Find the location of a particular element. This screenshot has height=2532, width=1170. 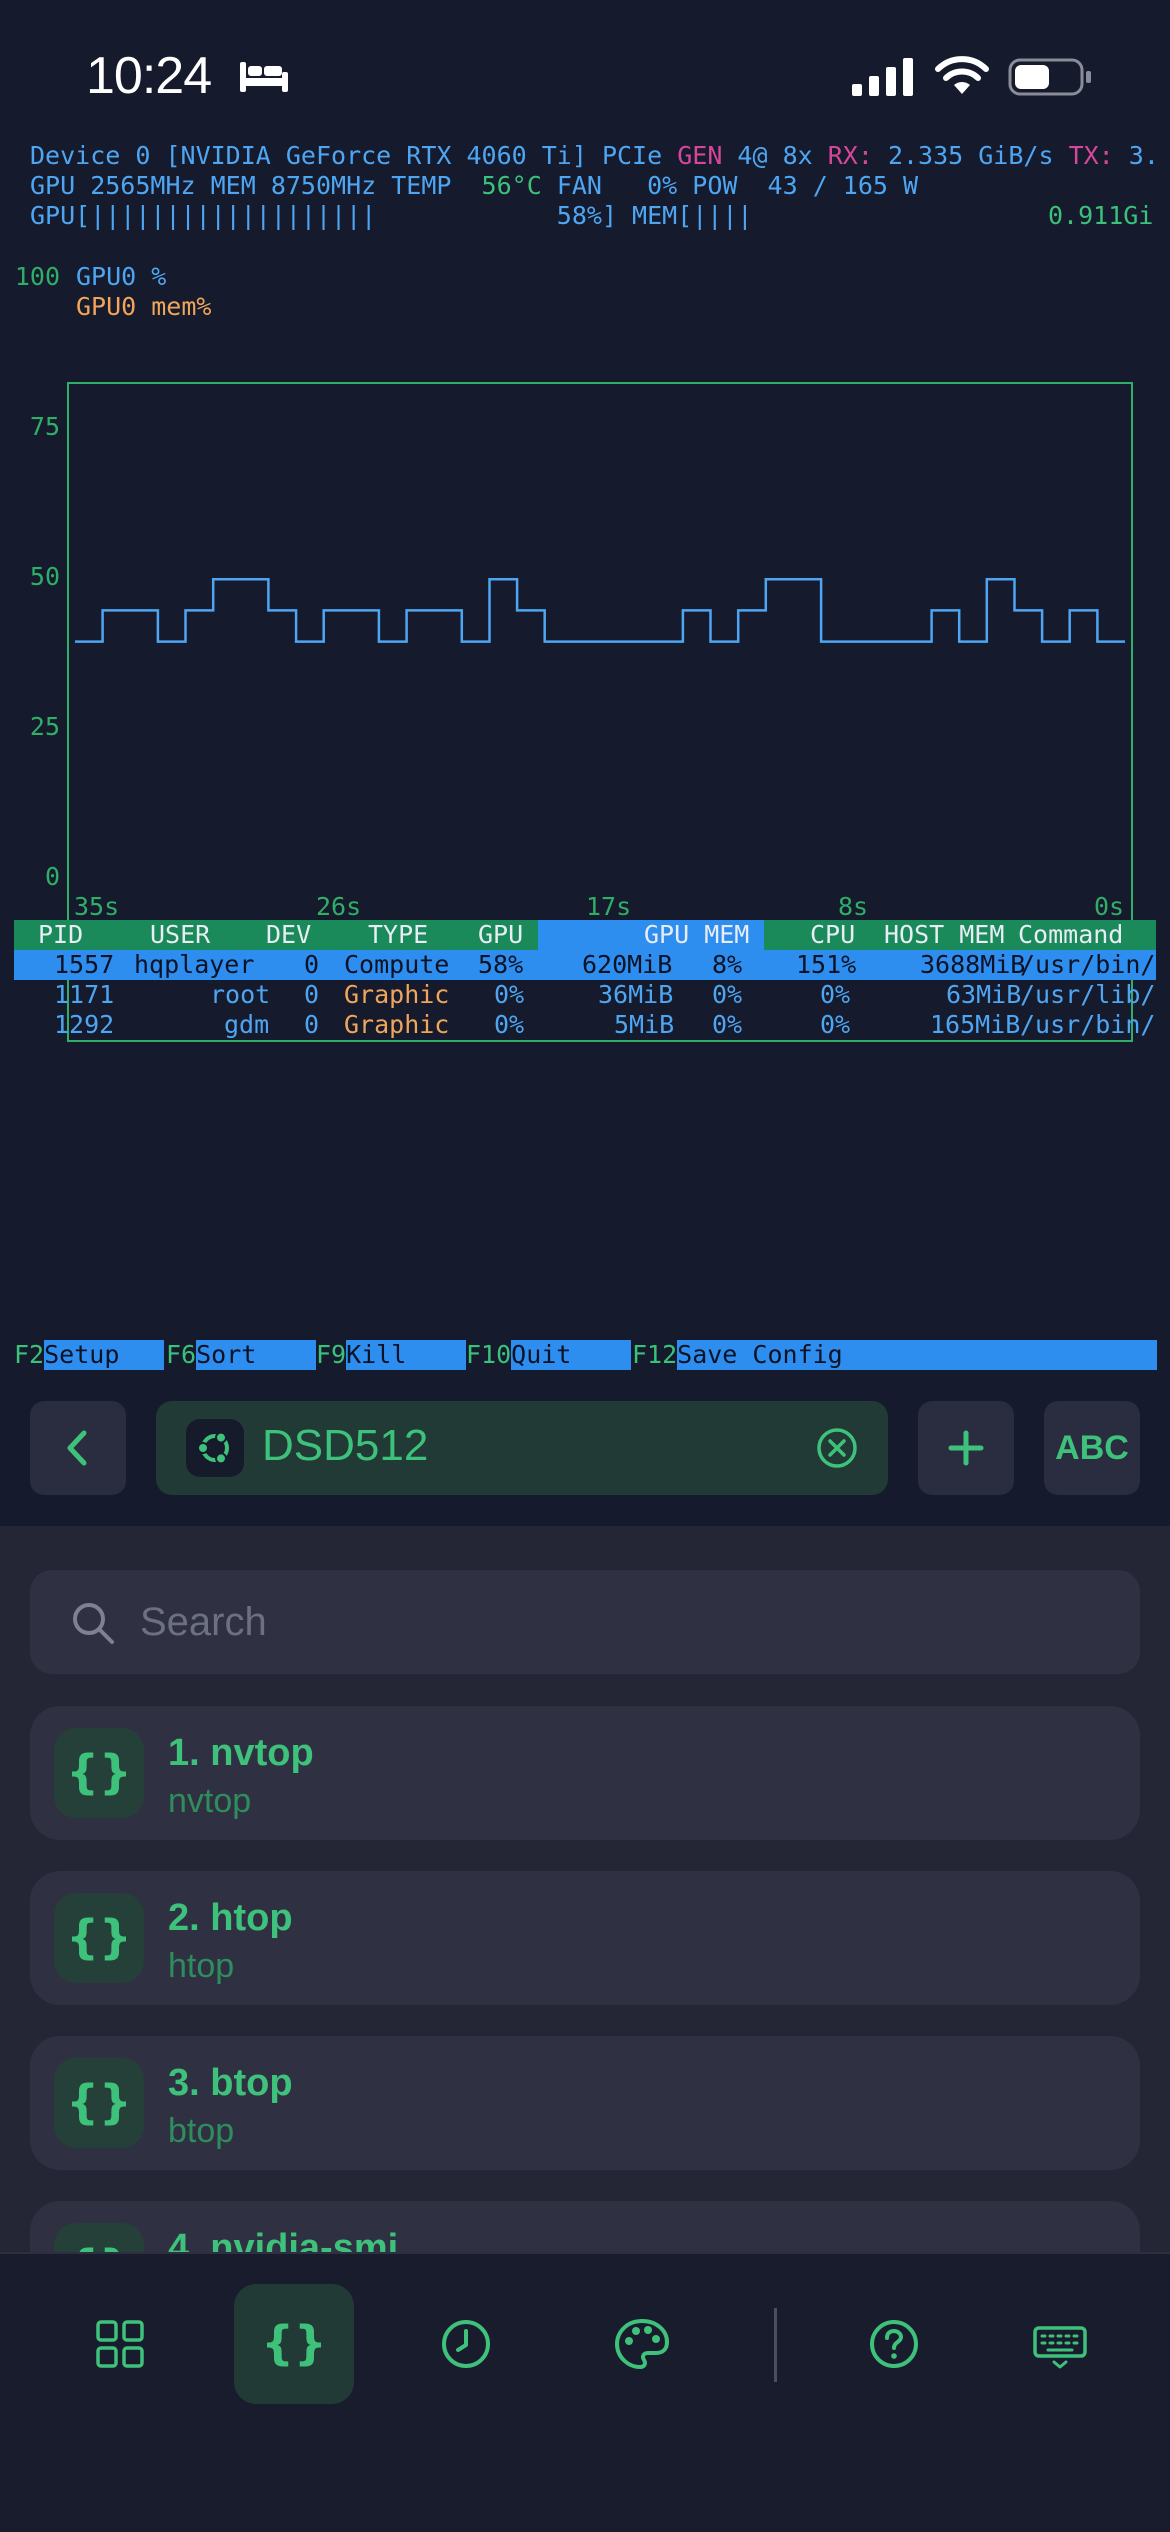

tab-history is located at coordinates (466, 2344).